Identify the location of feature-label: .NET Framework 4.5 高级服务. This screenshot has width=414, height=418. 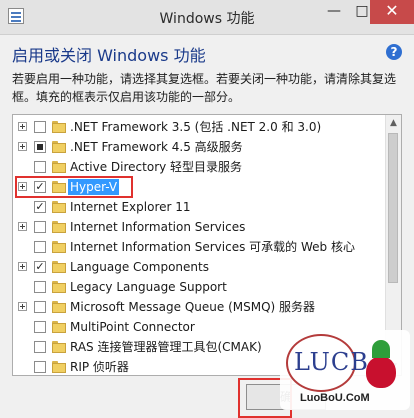
(156, 147).